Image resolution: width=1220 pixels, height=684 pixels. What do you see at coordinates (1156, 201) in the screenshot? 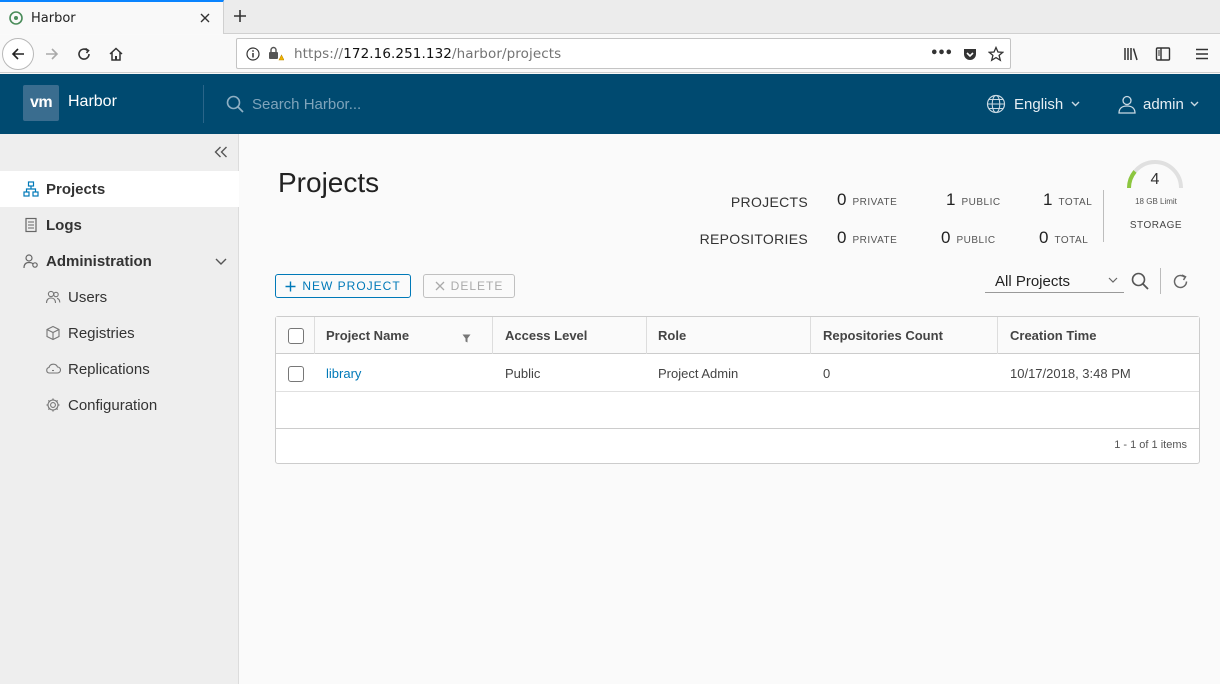
I see `storage-limit: 18 GB Limit` at bounding box center [1156, 201].